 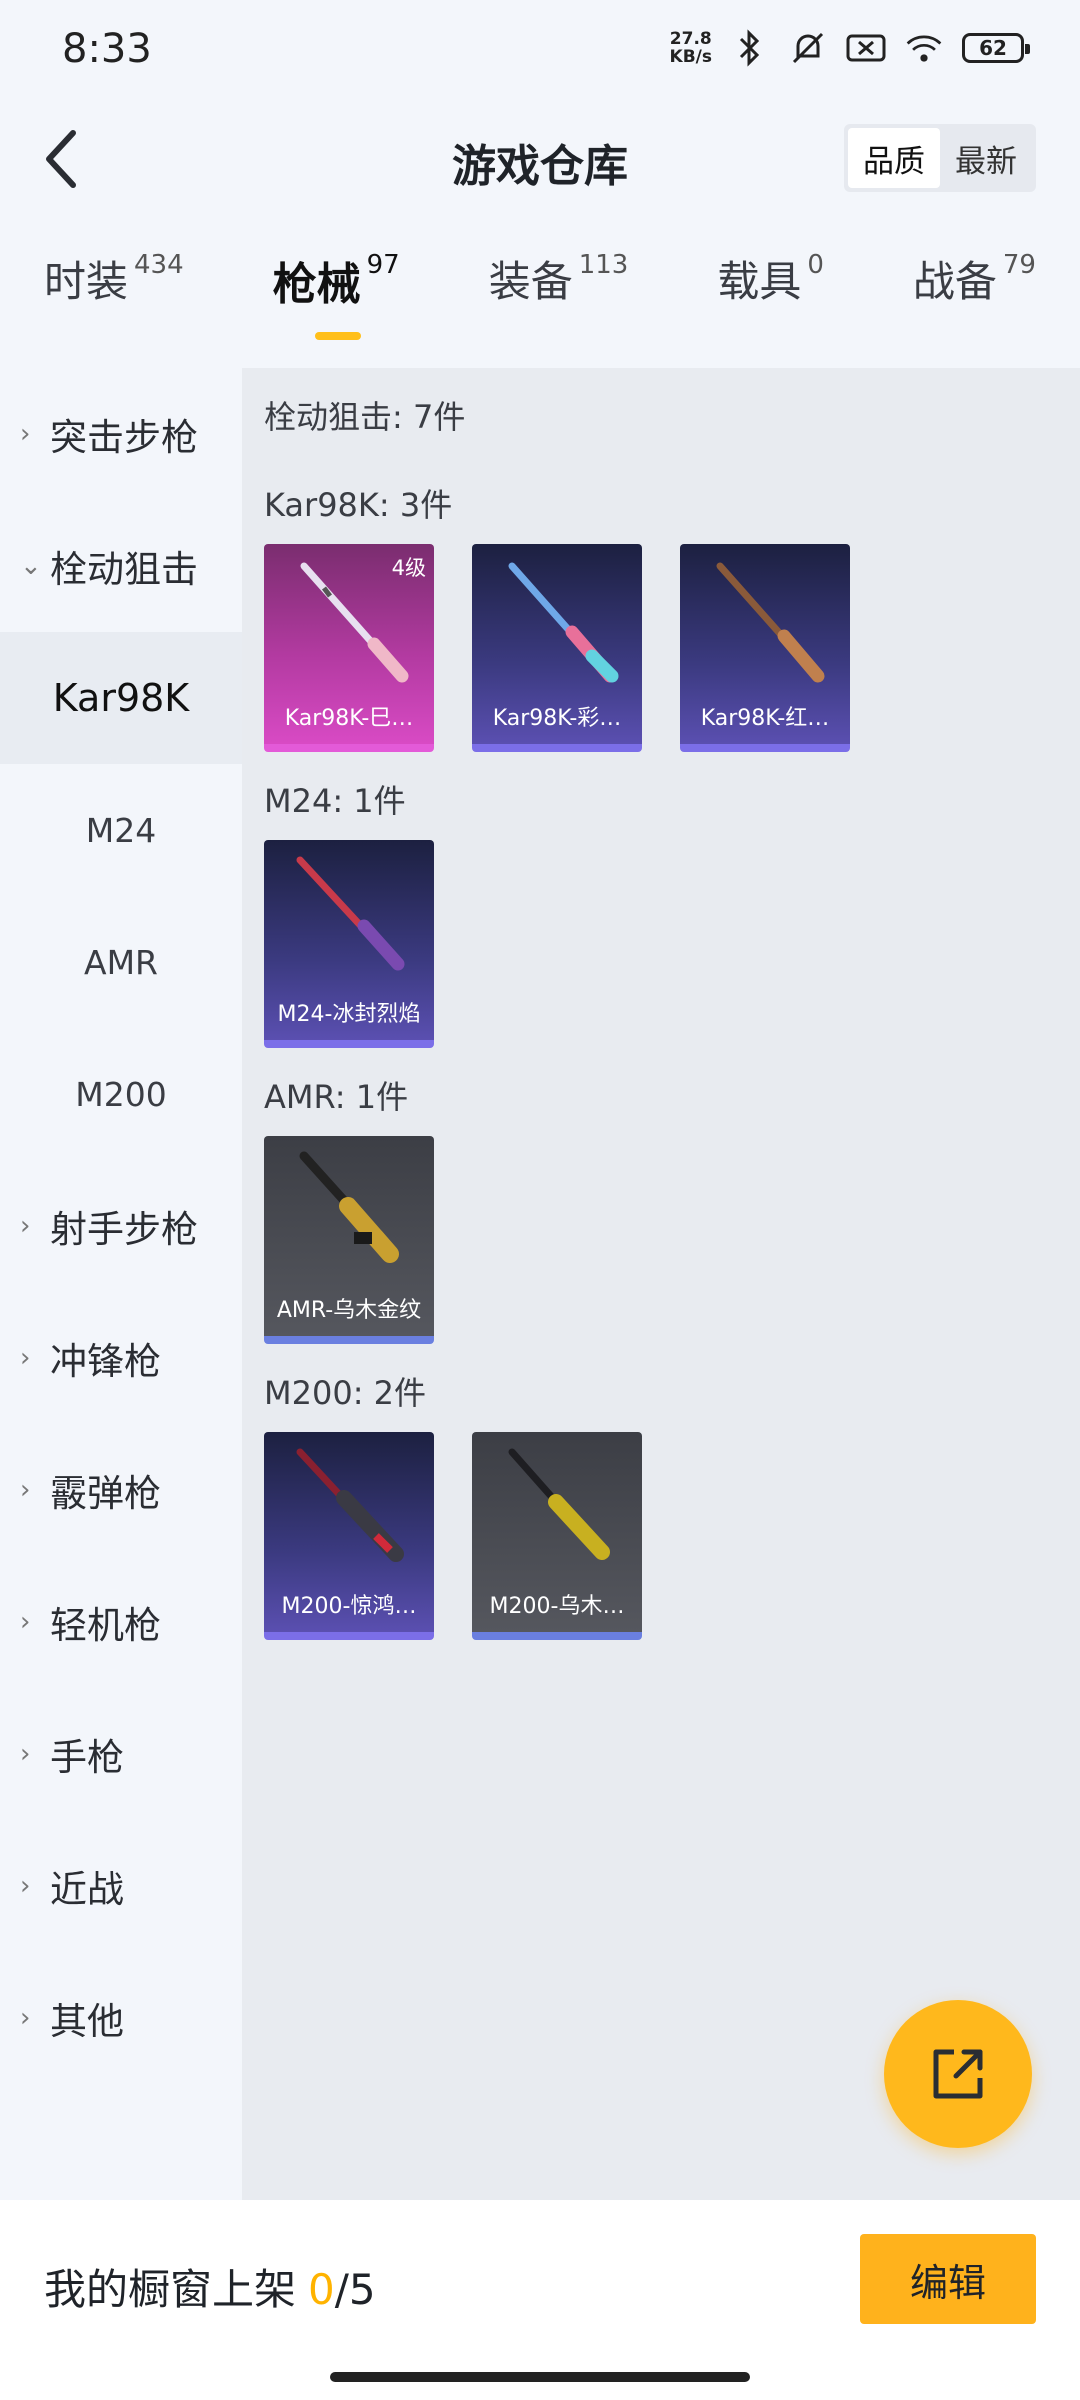 What do you see at coordinates (335, 801) in the screenshot?
I see `group-title-m24: M24: 1件` at bounding box center [335, 801].